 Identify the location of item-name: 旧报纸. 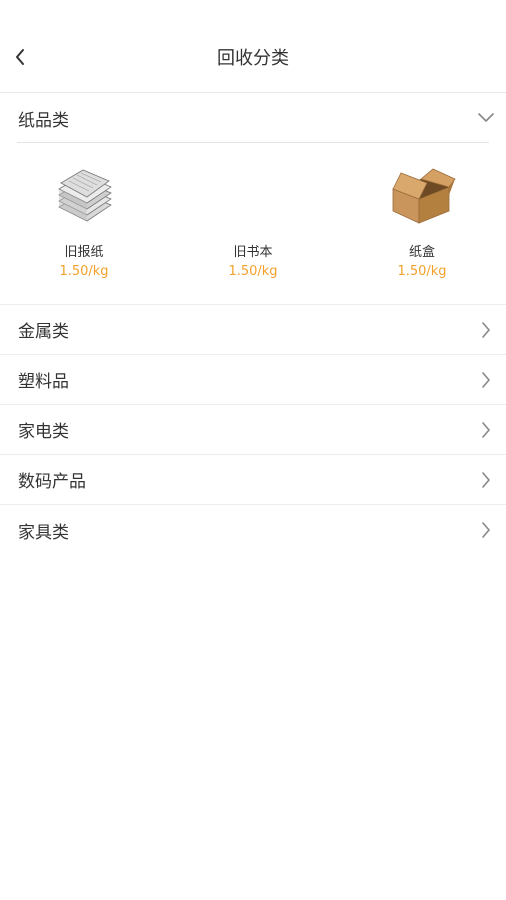
(84, 252).